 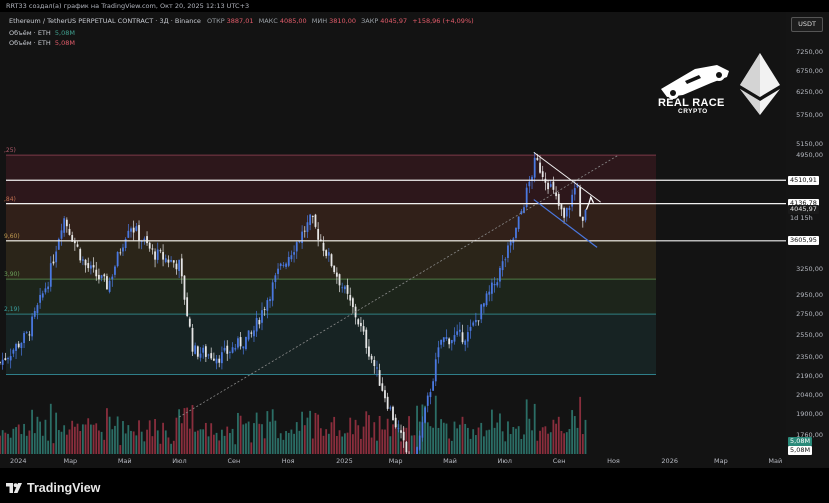 What do you see at coordinates (809, 71) in the screenshot?
I see `price-tick: 6750,00` at bounding box center [809, 71].